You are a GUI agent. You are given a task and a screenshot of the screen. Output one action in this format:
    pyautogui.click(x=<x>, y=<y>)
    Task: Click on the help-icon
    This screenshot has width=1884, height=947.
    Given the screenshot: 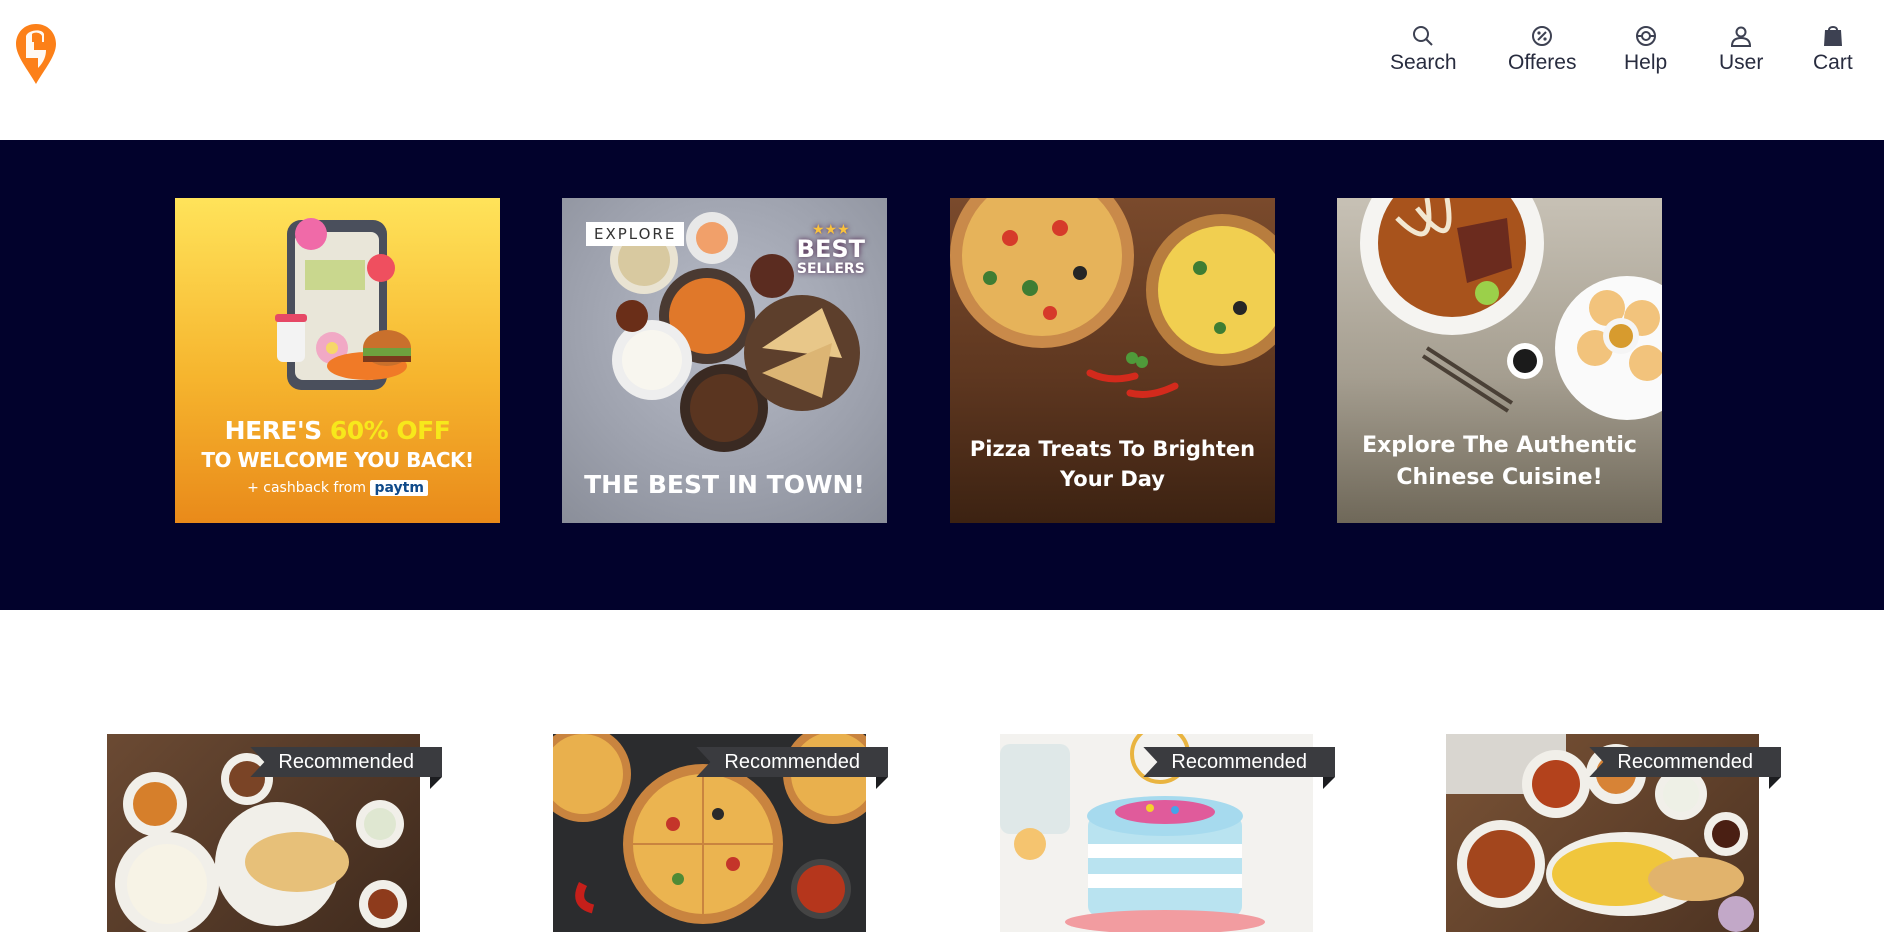 What is the action you would take?
    pyautogui.click(x=1645, y=36)
    